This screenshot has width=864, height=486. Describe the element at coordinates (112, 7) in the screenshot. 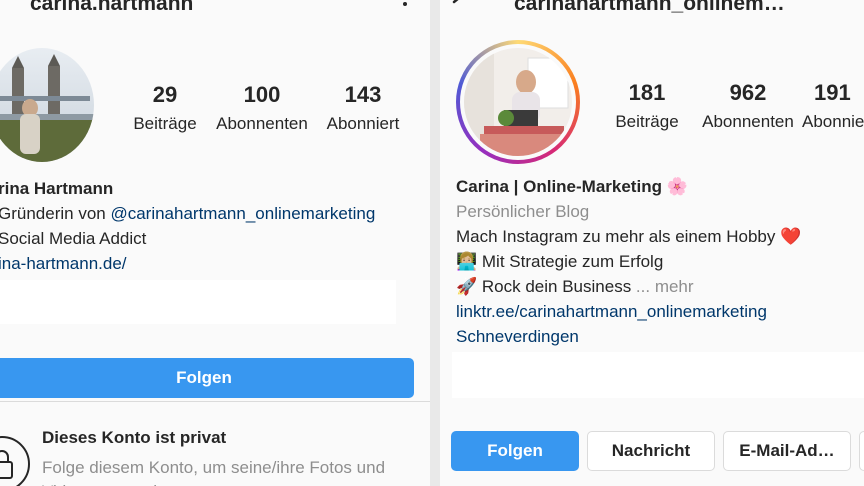

I see `username-title: carina.hartmann` at that location.